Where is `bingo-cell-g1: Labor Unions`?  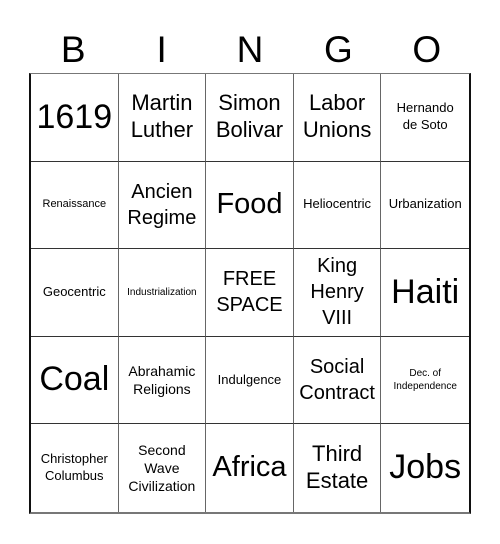 bingo-cell-g1: Labor Unions is located at coordinates (337, 118).